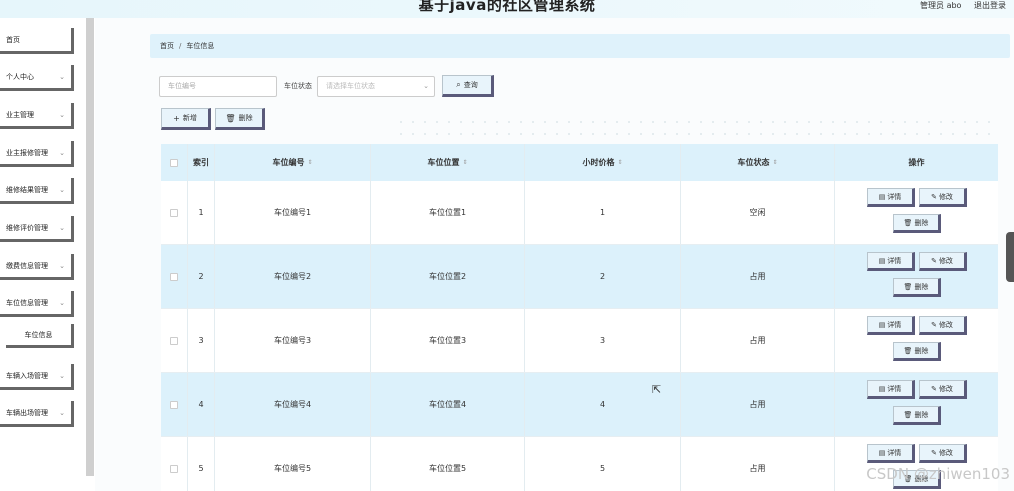 Image resolution: width=1014 pixels, height=491 pixels. What do you see at coordinates (37, 191) in the screenshot?
I see `sidebar-item-repair-result-management: 维修结果管理 ⌄` at bounding box center [37, 191].